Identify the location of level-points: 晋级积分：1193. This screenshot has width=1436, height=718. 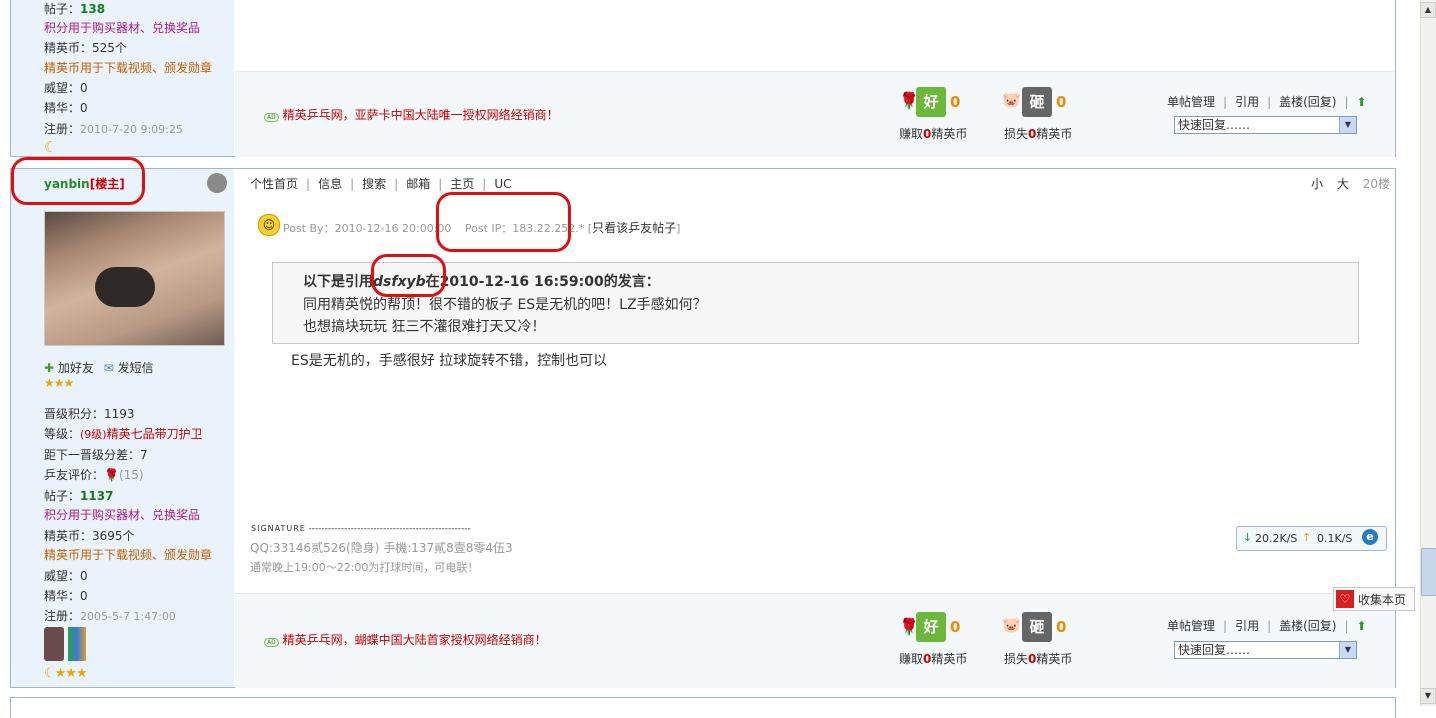
(89, 414).